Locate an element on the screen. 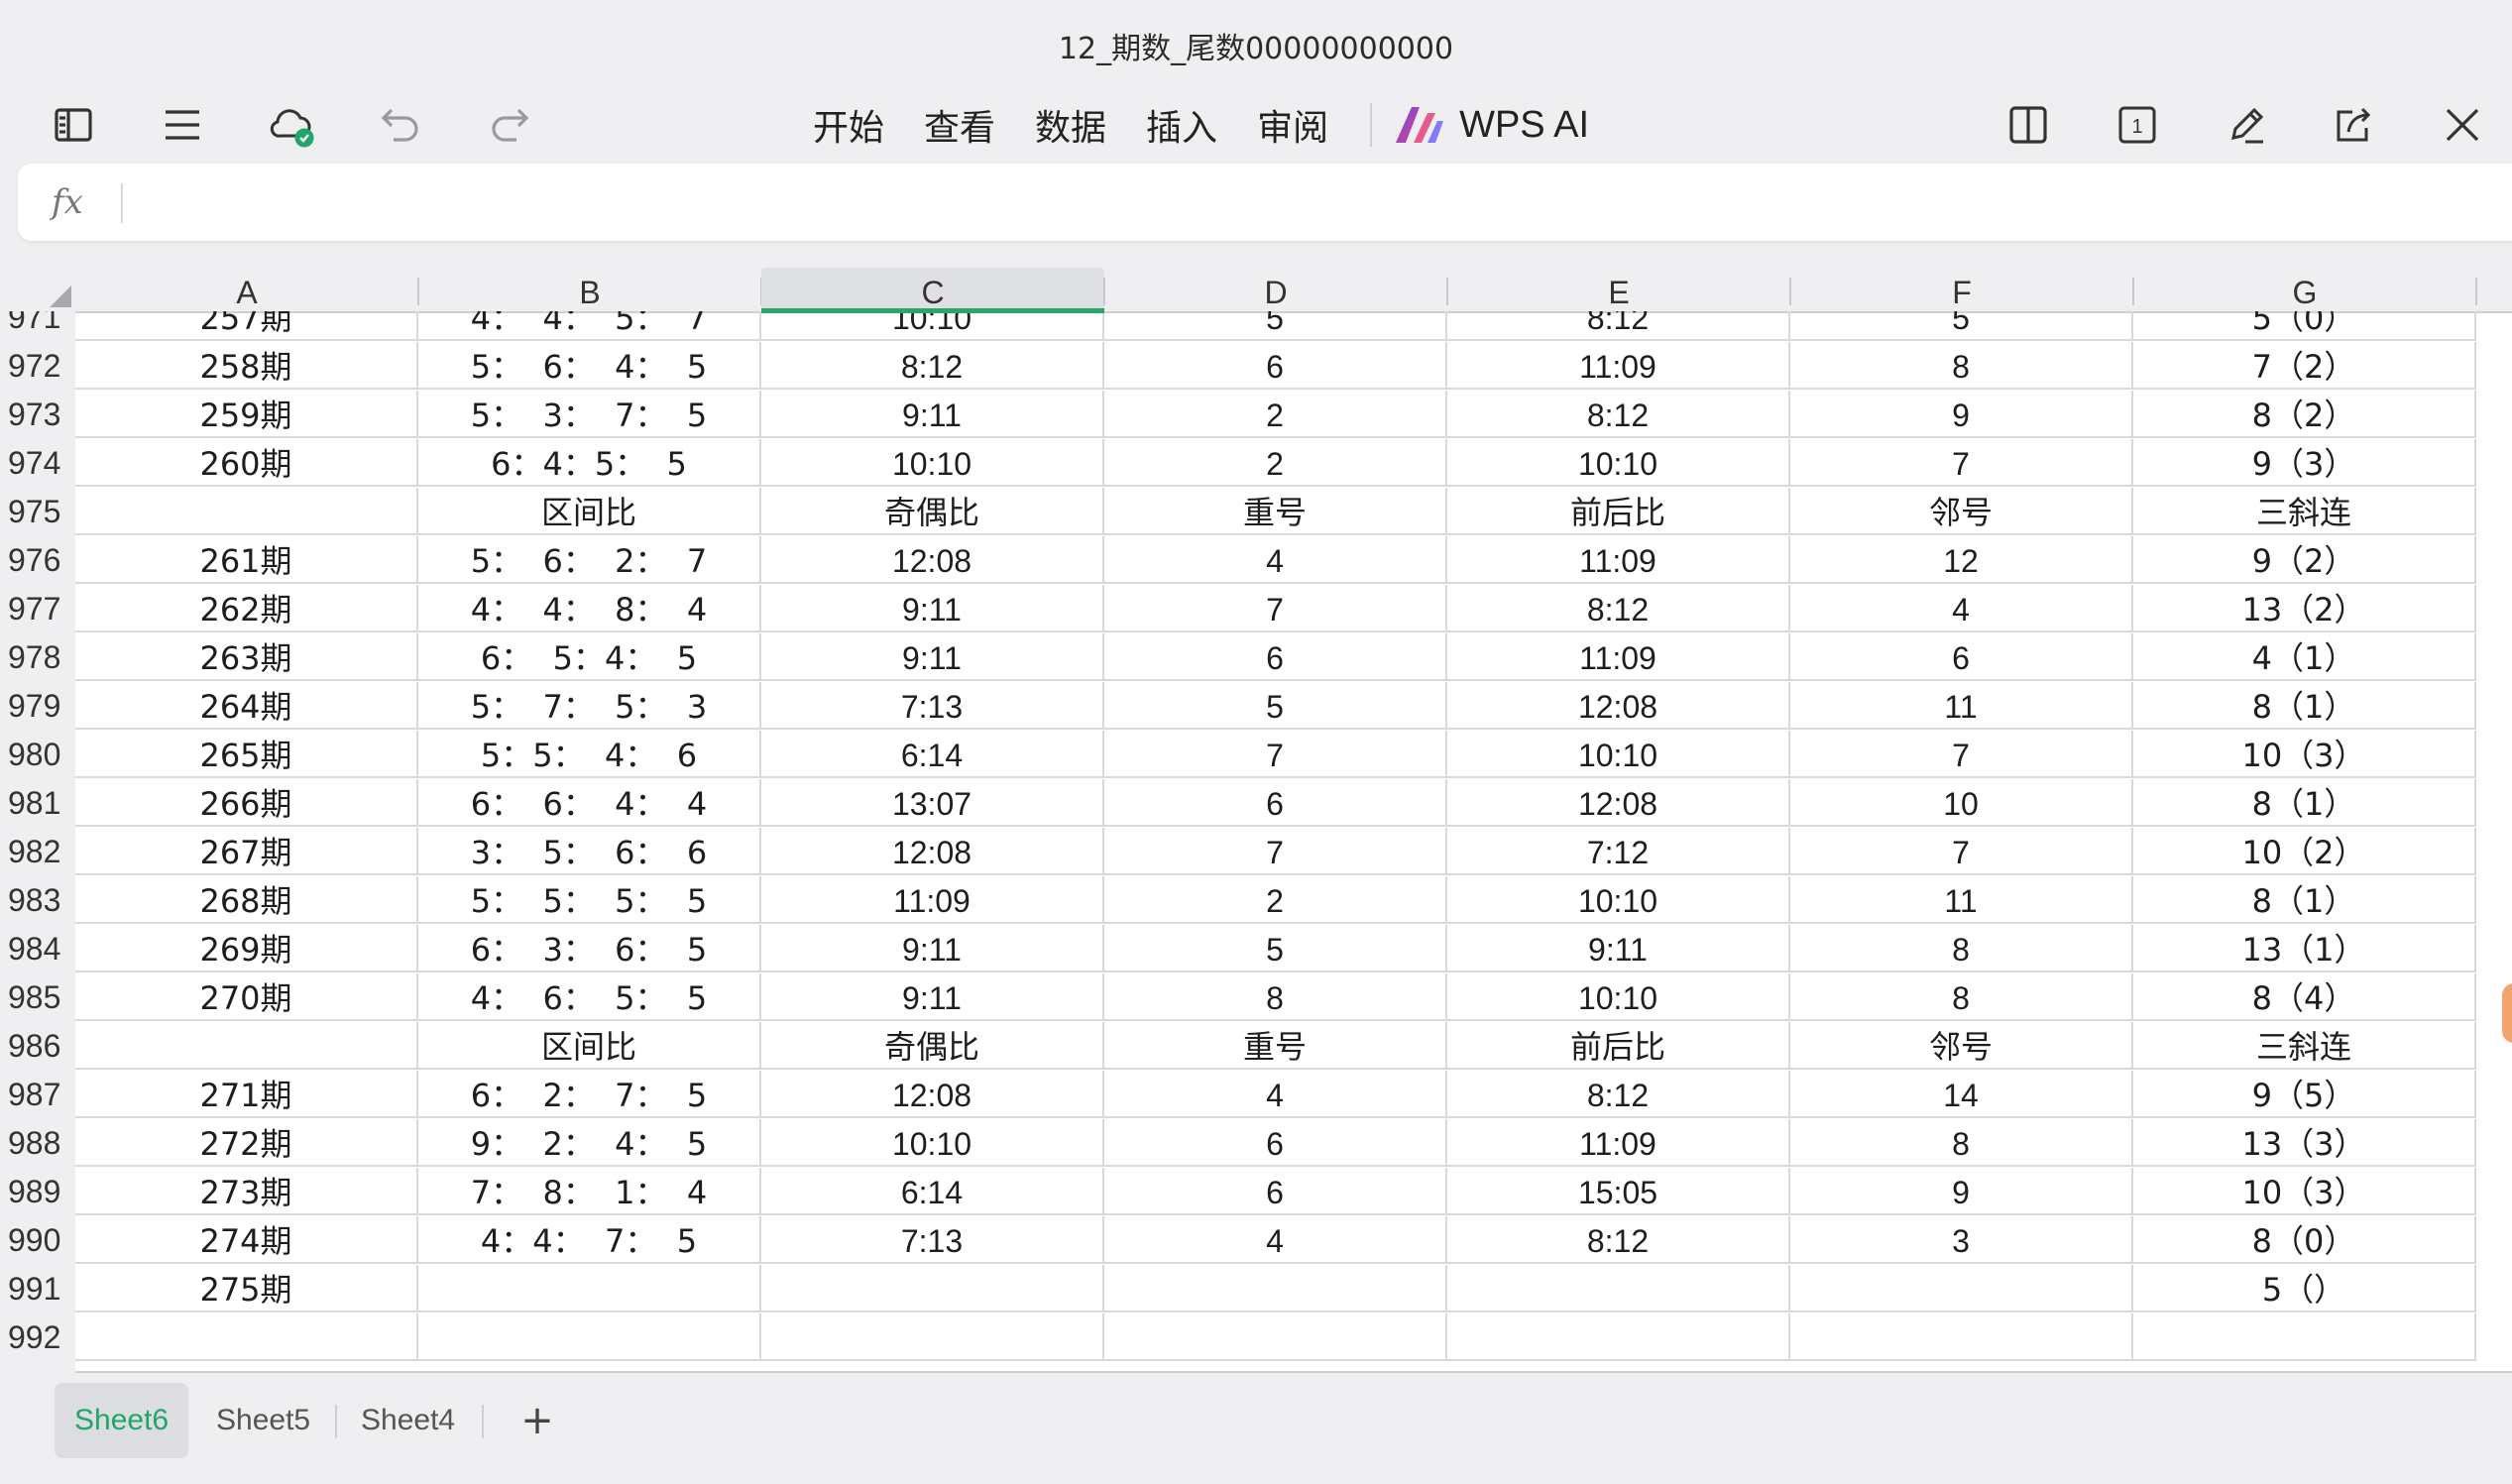 The height and width of the screenshot is (1484, 2512). cell-d986: 重号 is located at coordinates (1275, 1046).